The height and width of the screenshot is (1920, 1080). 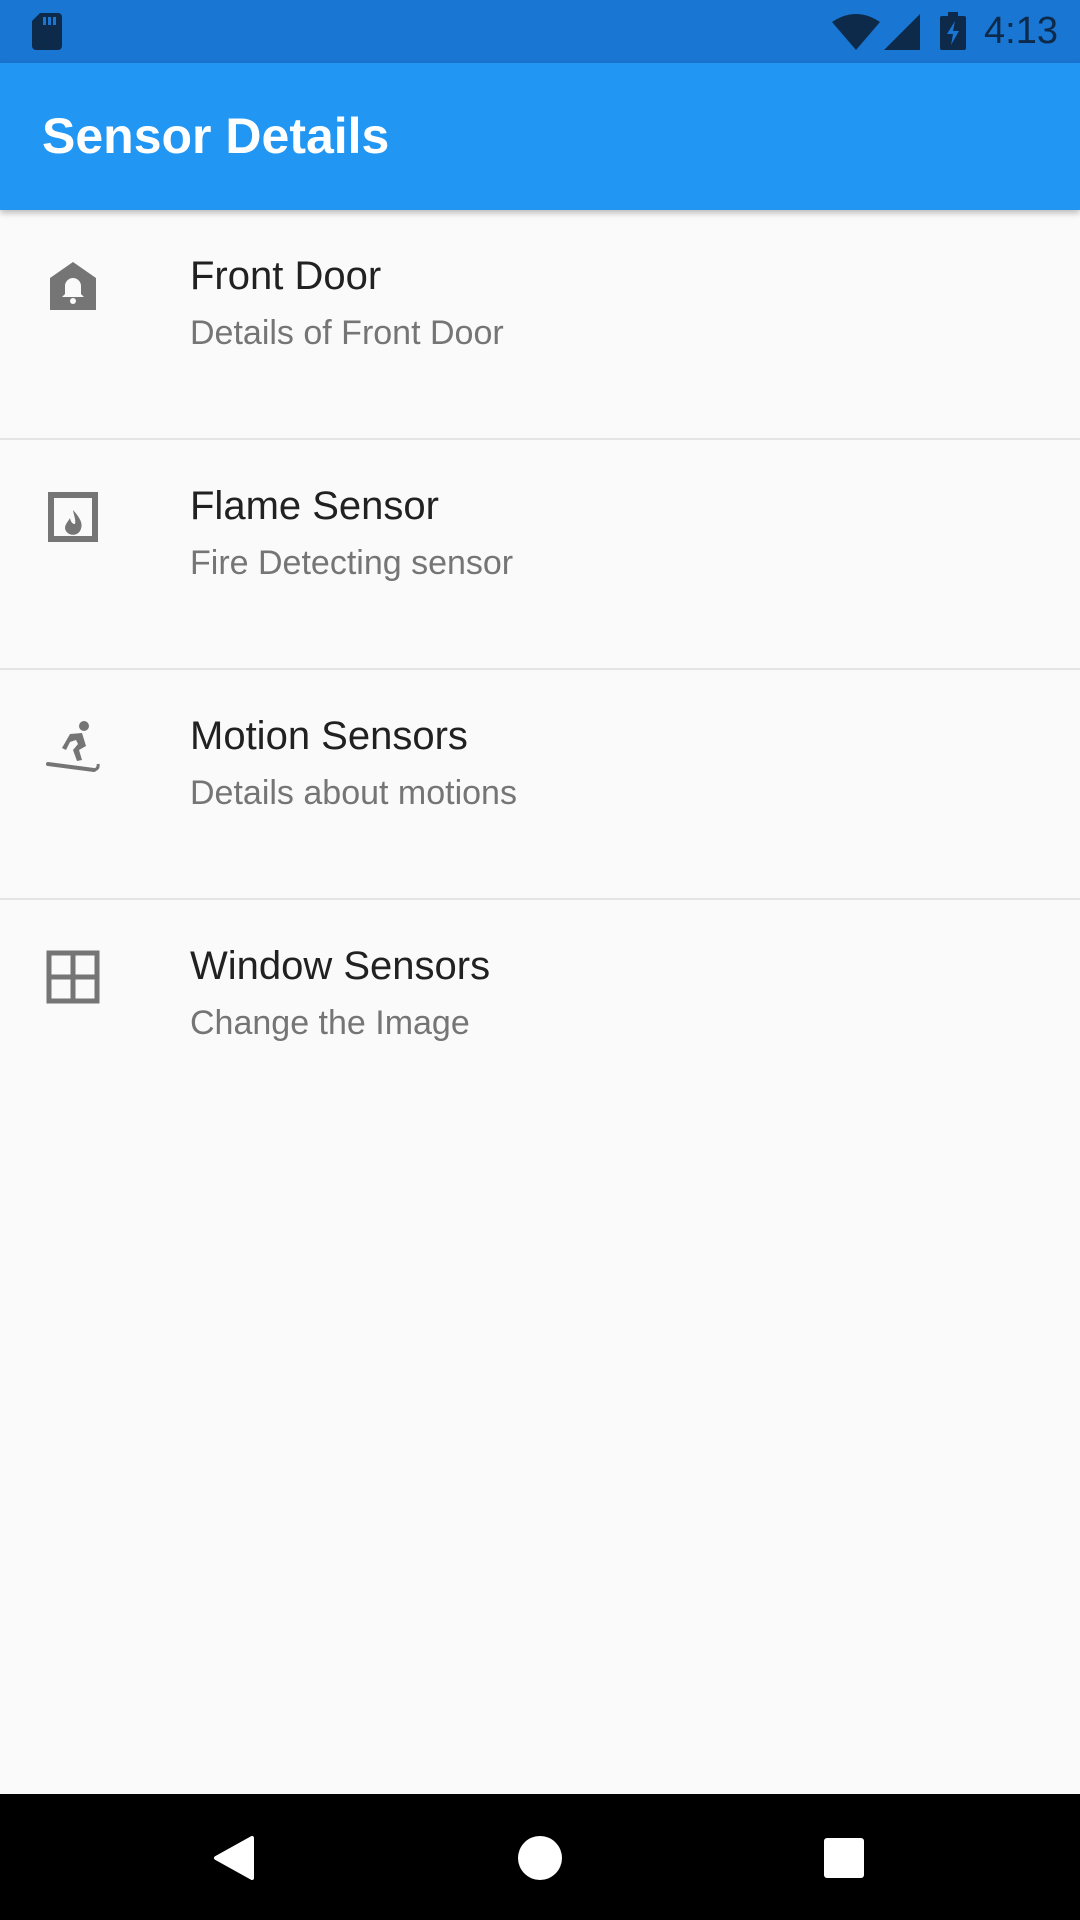 What do you see at coordinates (340, 966) in the screenshot?
I see `list-item-title: Window Sensors` at bounding box center [340, 966].